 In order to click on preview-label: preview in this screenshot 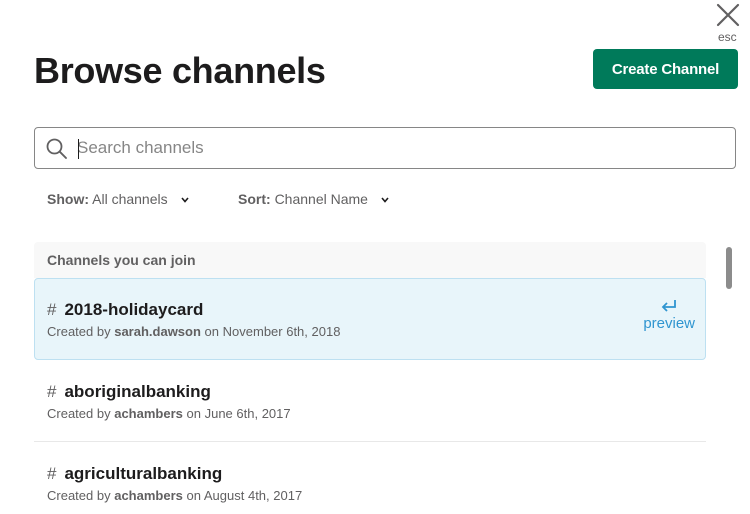, I will do `click(669, 323)`.